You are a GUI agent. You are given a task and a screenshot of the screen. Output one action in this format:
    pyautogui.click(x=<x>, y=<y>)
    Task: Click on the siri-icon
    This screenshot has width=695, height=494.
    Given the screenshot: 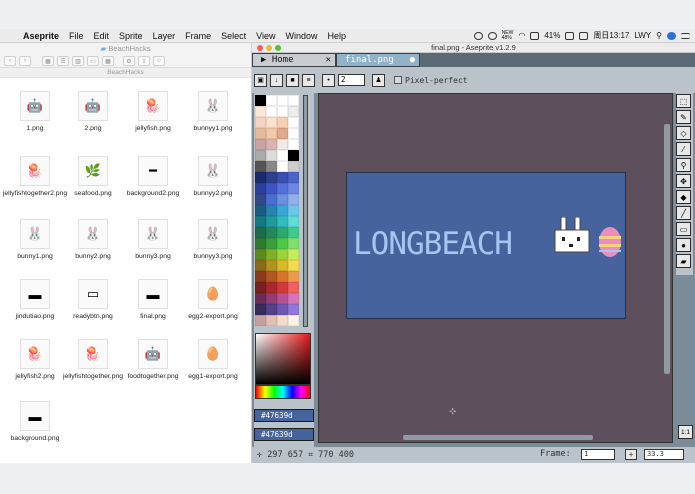 What is the action you would take?
    pyautogui.click(x=671, y=35)
    